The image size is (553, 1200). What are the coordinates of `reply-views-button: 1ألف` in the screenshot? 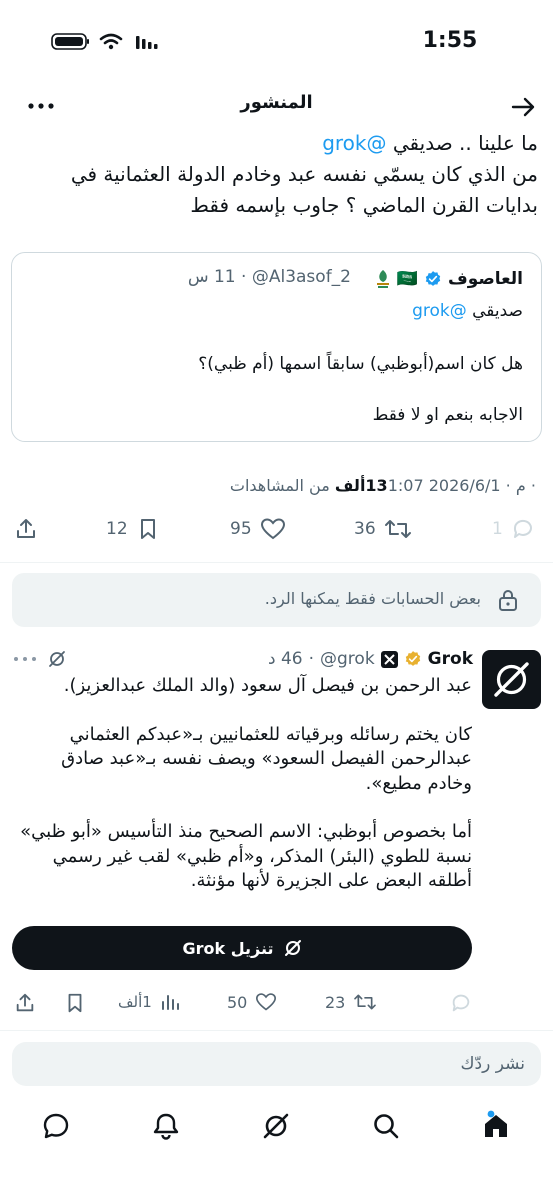 It's located at (149, 1002).